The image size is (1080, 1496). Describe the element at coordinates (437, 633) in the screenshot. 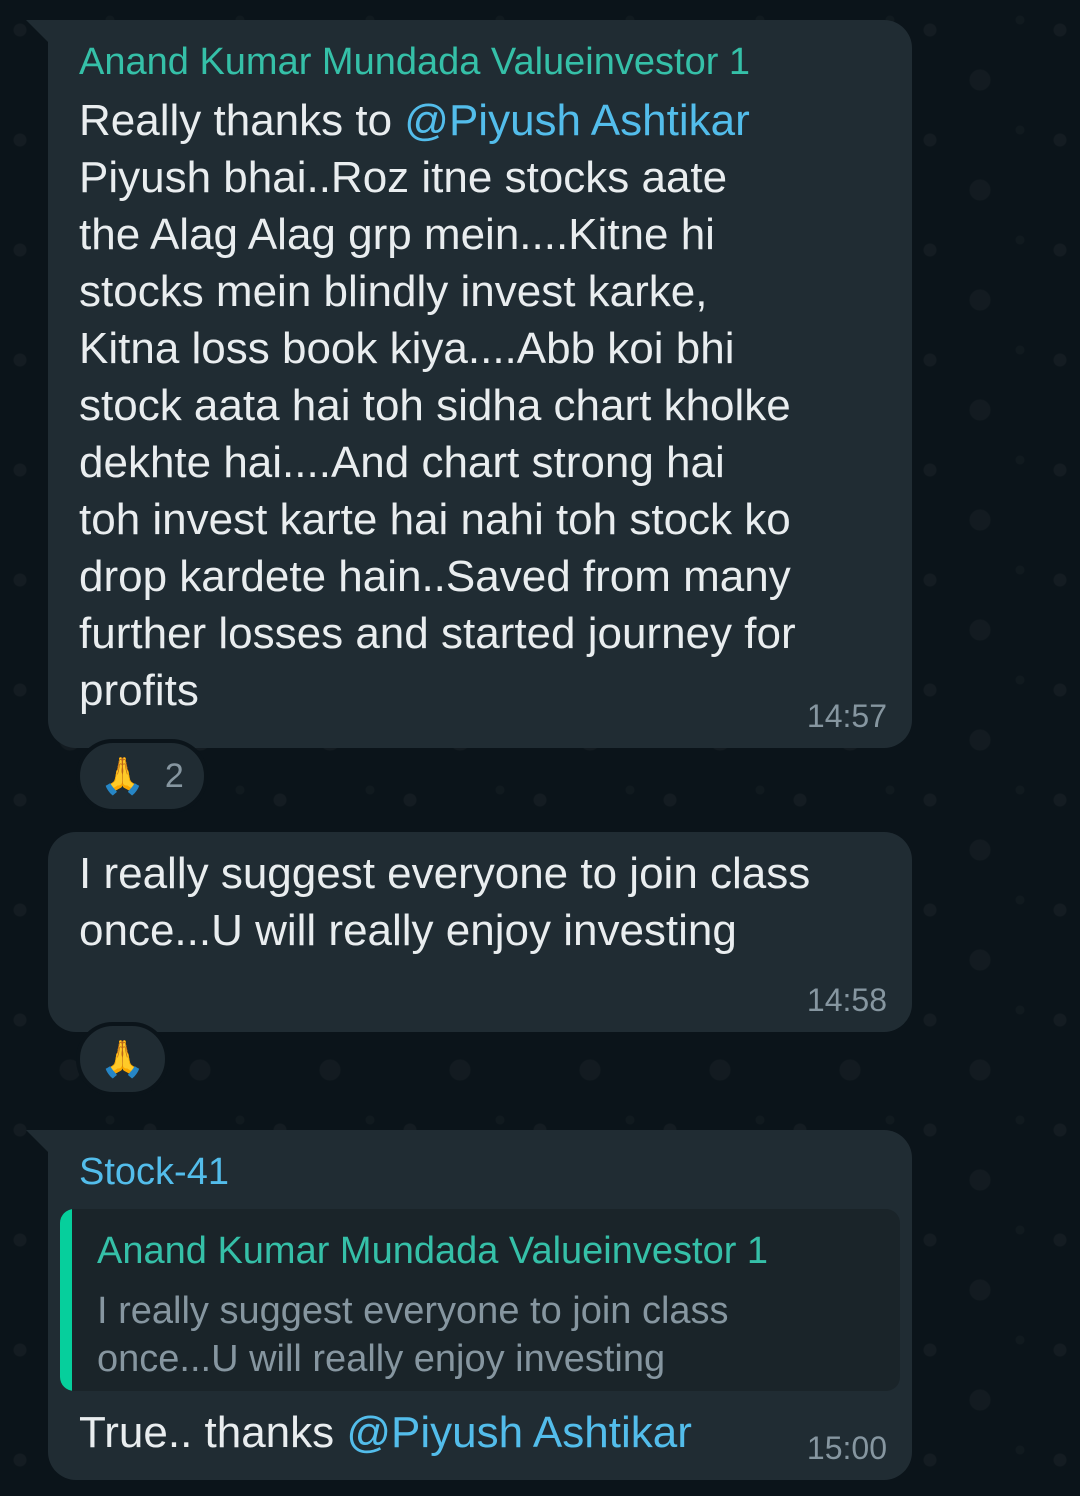

I see `message-line: further losses and started journey for` at that location.